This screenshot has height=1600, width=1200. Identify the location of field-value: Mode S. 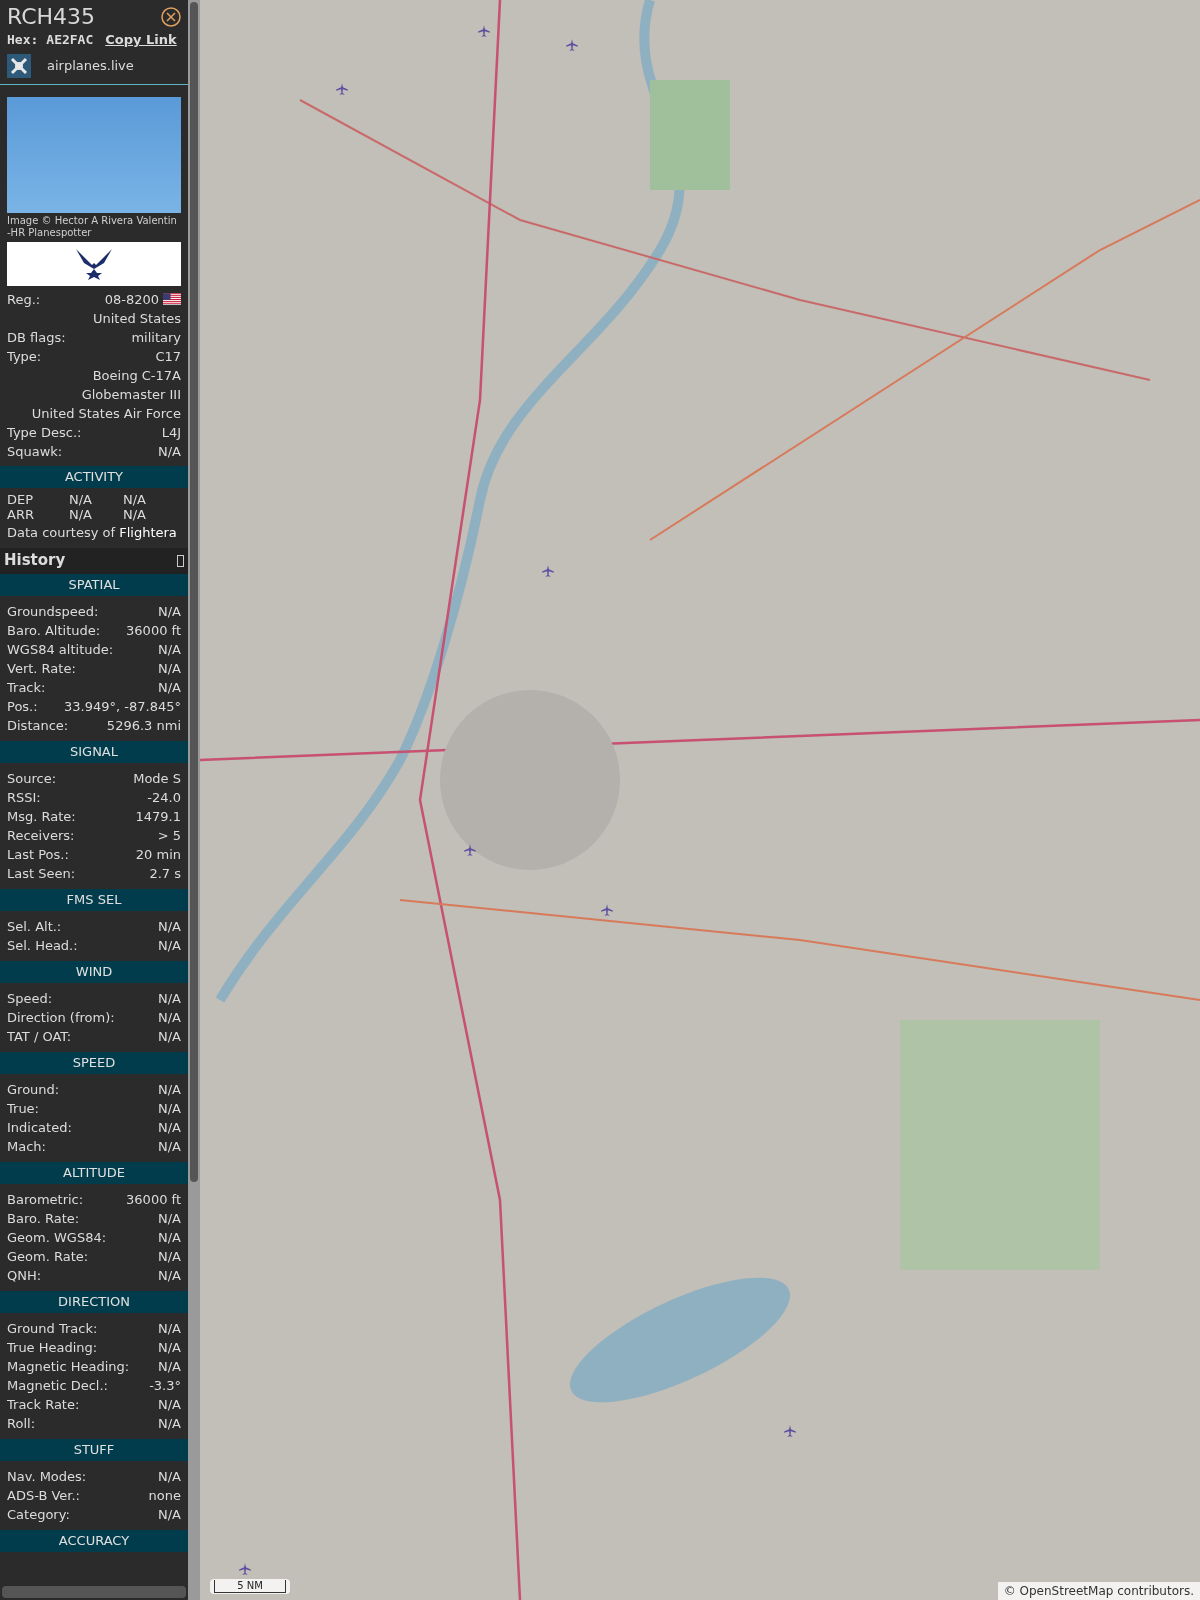
(157, 778).